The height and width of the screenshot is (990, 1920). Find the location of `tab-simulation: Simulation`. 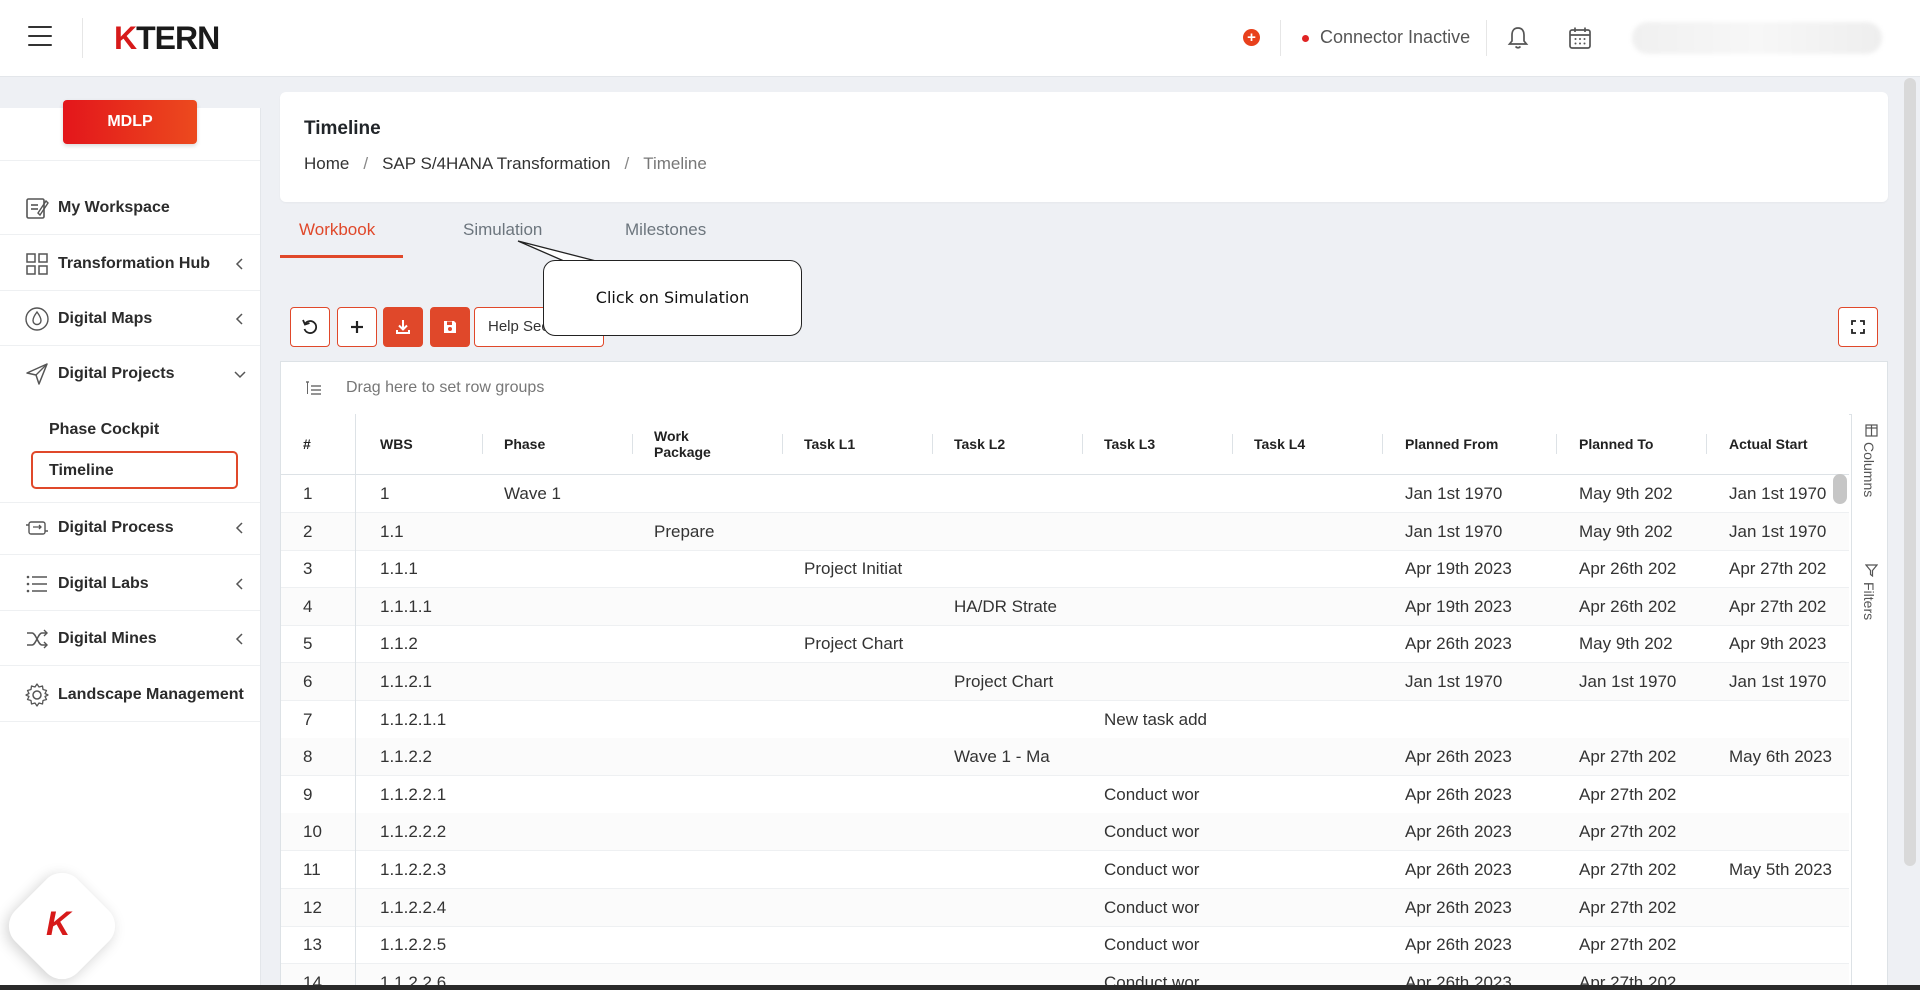

tab-simulation: Simulation is located at coordinates (502, 230).